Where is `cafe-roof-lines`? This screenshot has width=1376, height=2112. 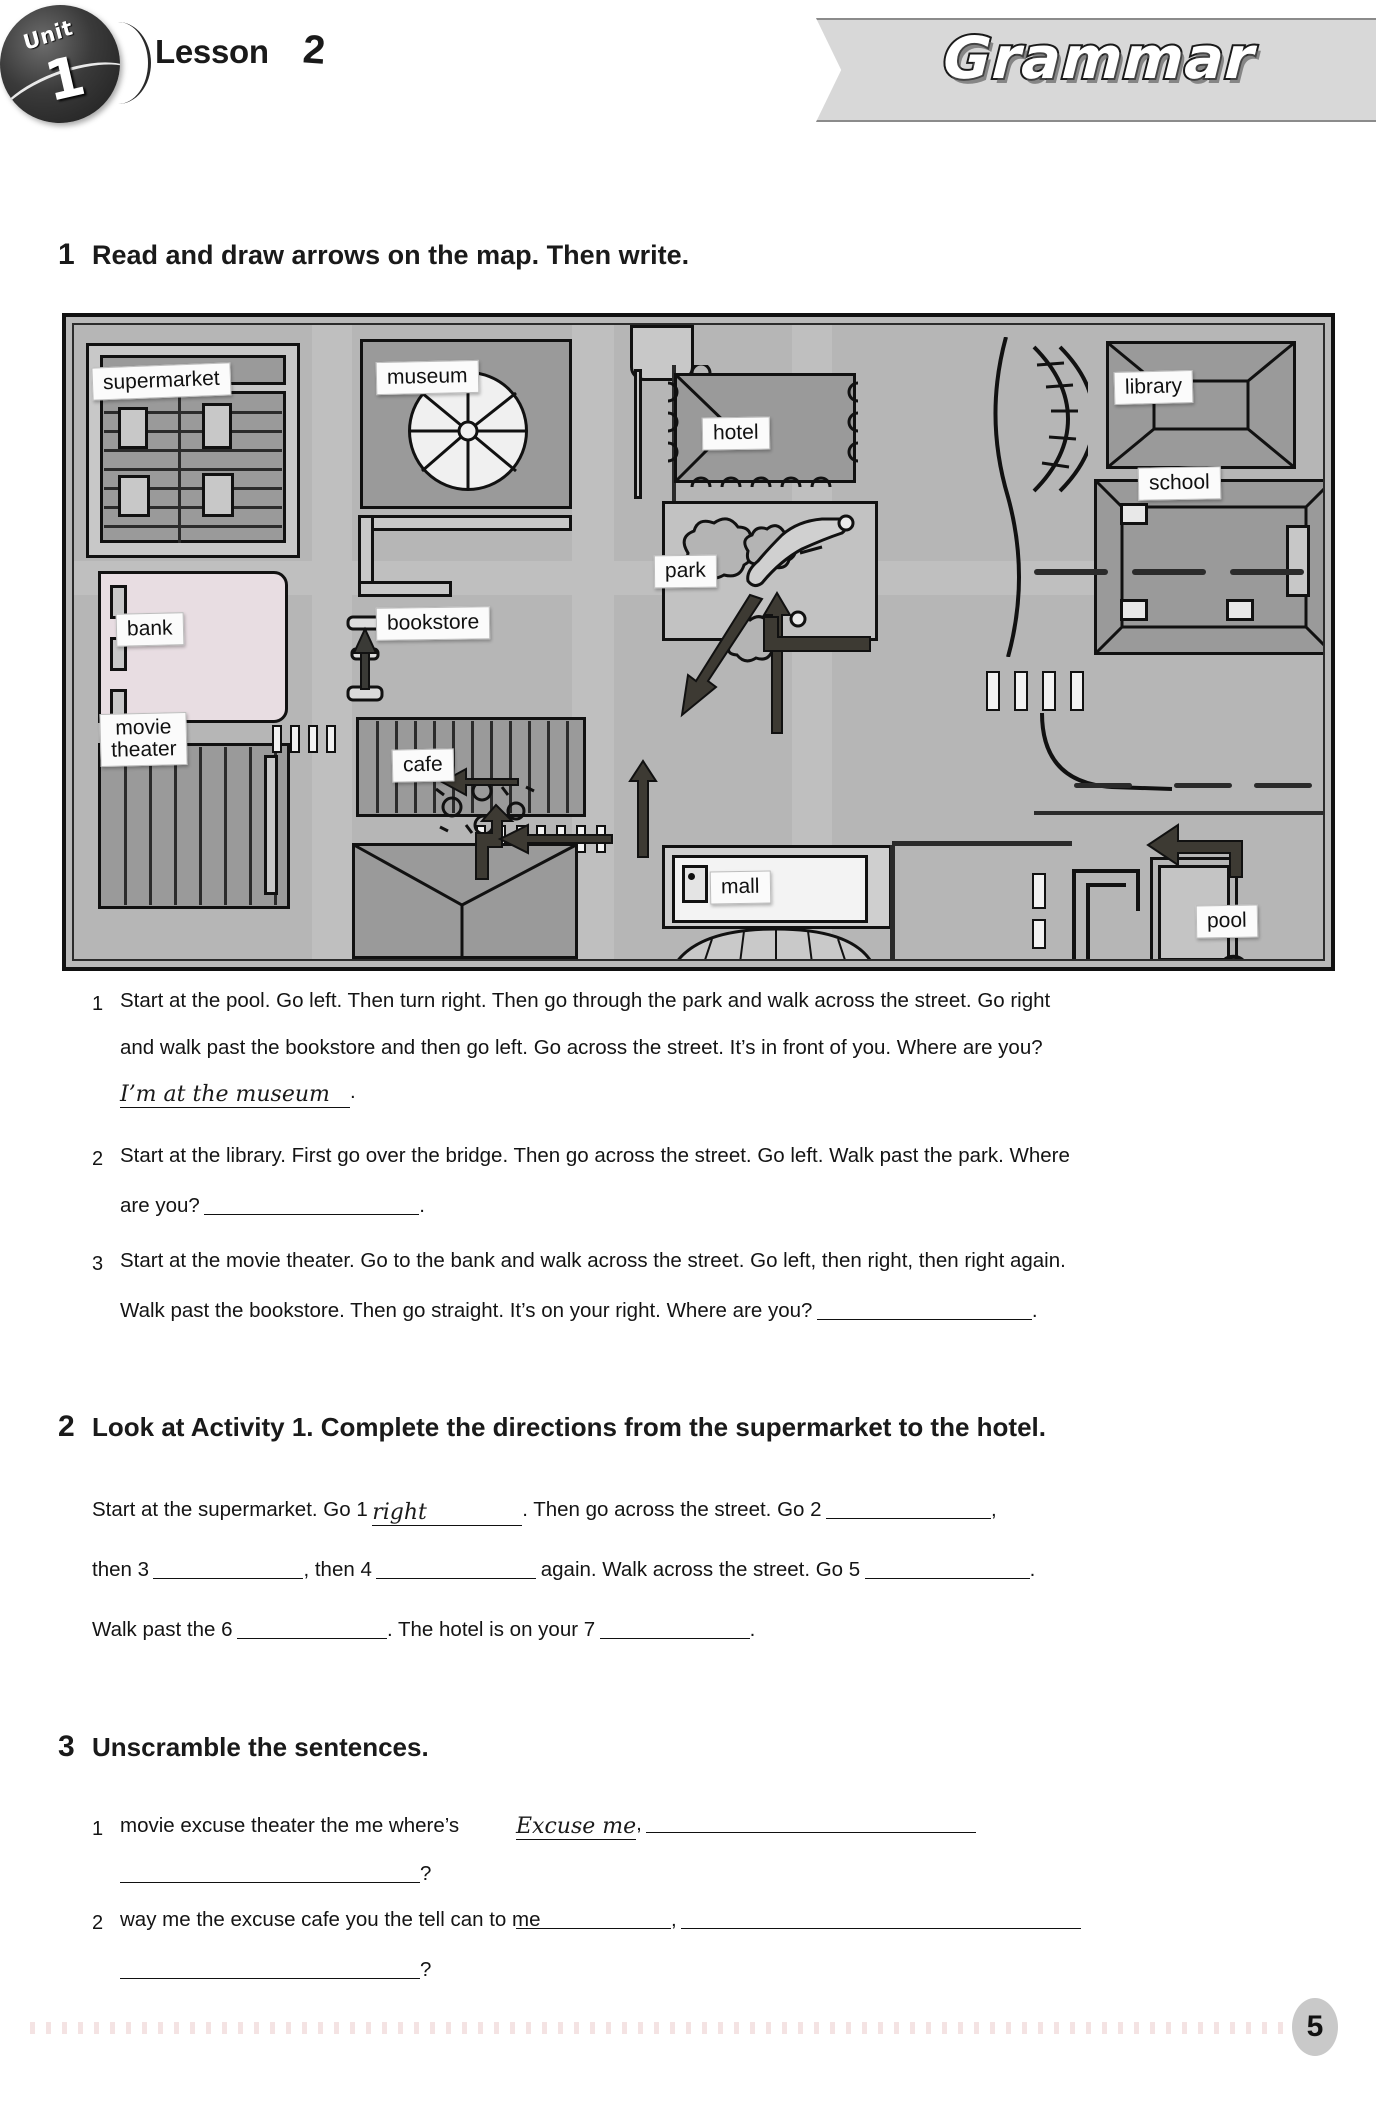
cafe-roof-lines is located at coordinates (465, 901).